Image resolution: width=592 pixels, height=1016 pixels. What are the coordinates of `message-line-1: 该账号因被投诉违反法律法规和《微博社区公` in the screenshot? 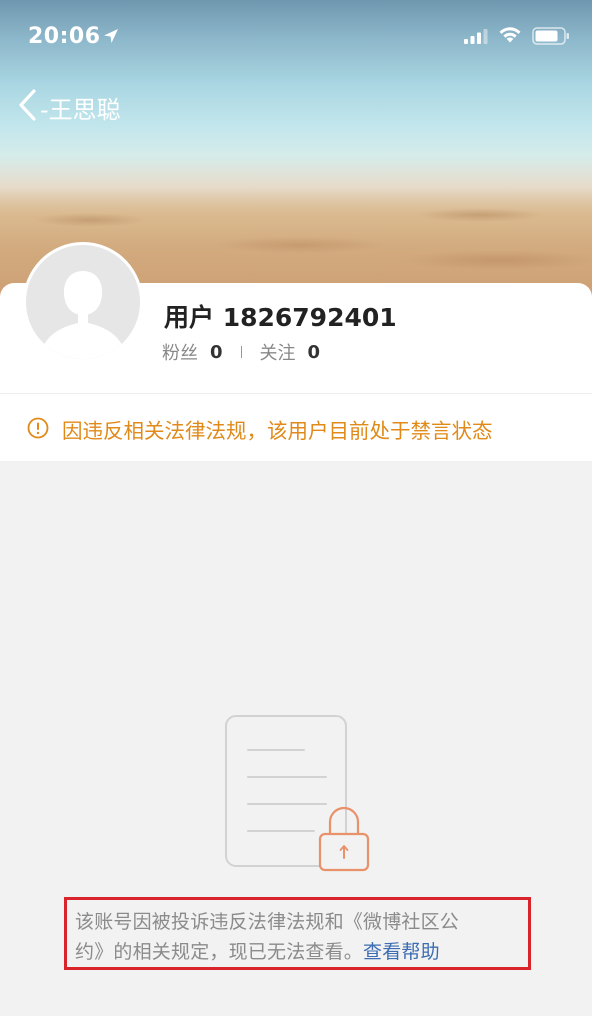 It's located at (267, 922).